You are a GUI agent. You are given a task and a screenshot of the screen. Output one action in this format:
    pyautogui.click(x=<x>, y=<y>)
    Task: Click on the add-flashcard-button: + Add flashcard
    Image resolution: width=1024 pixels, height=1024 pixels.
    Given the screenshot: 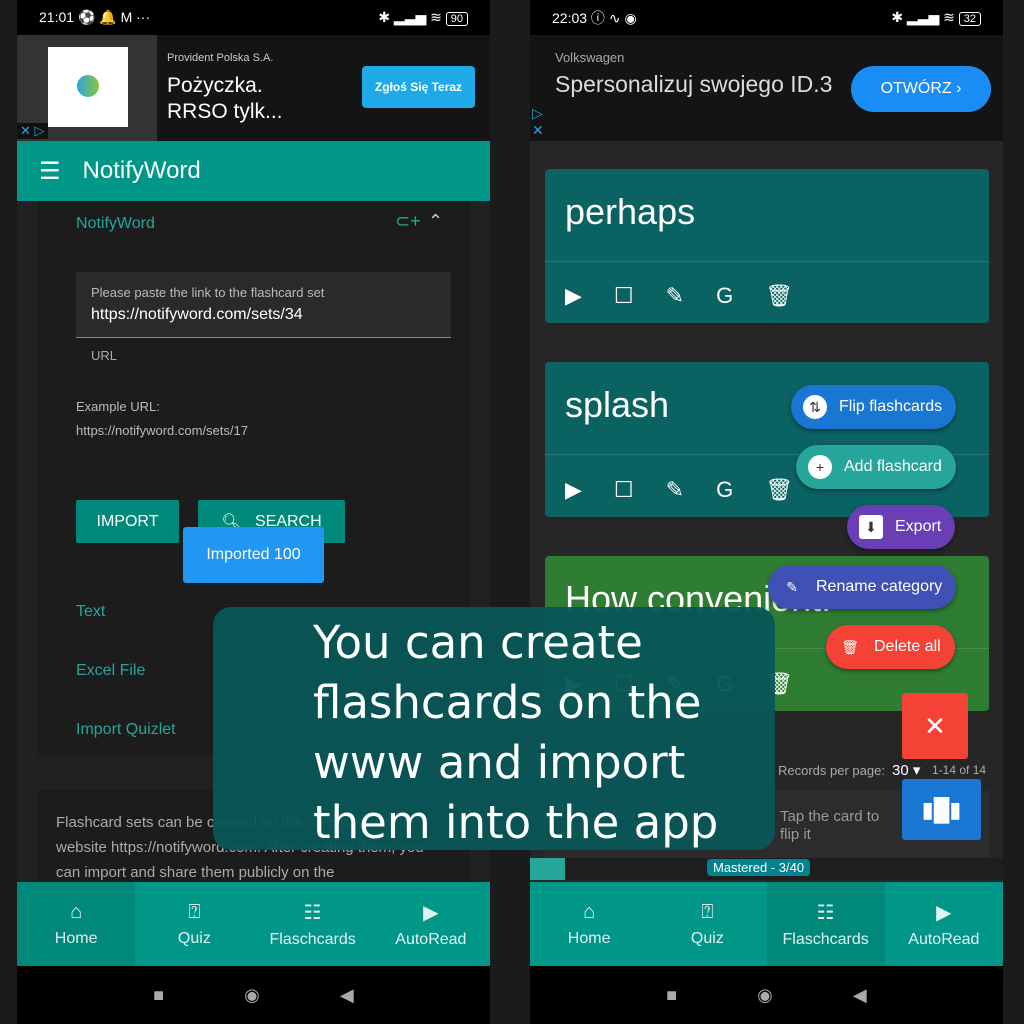 What is the action you would take?
    pyautogui.click(x=876, y=467)
    